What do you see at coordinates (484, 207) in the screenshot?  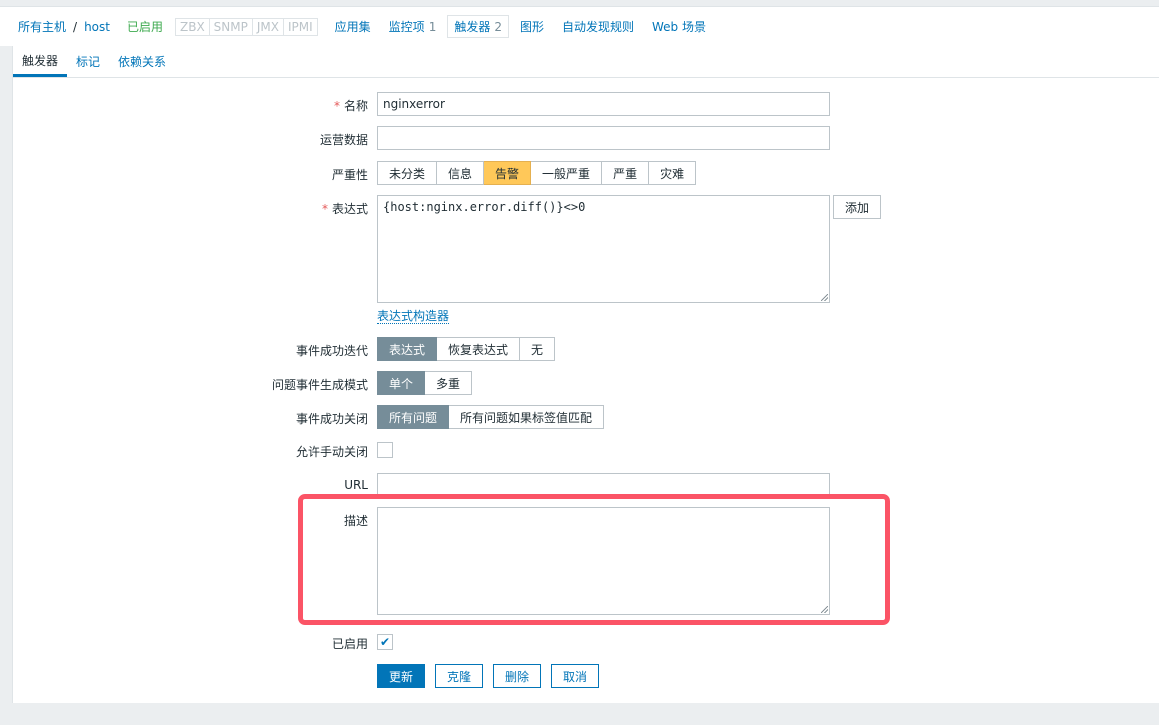 I see `expression-text: {host:nginx.error.diff()}<>0` at bounding box center [484, 207].